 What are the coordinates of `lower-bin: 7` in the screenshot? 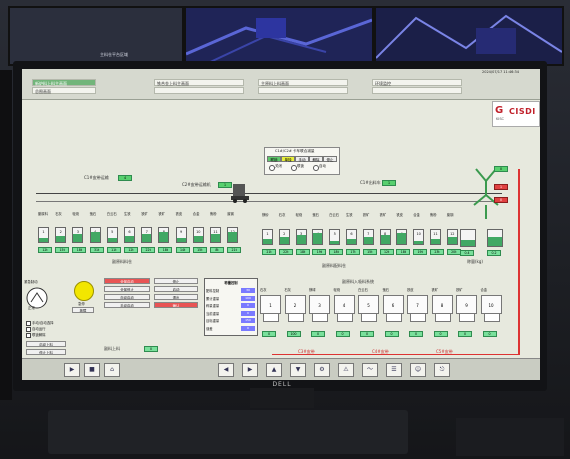 It's located at (417, 304).